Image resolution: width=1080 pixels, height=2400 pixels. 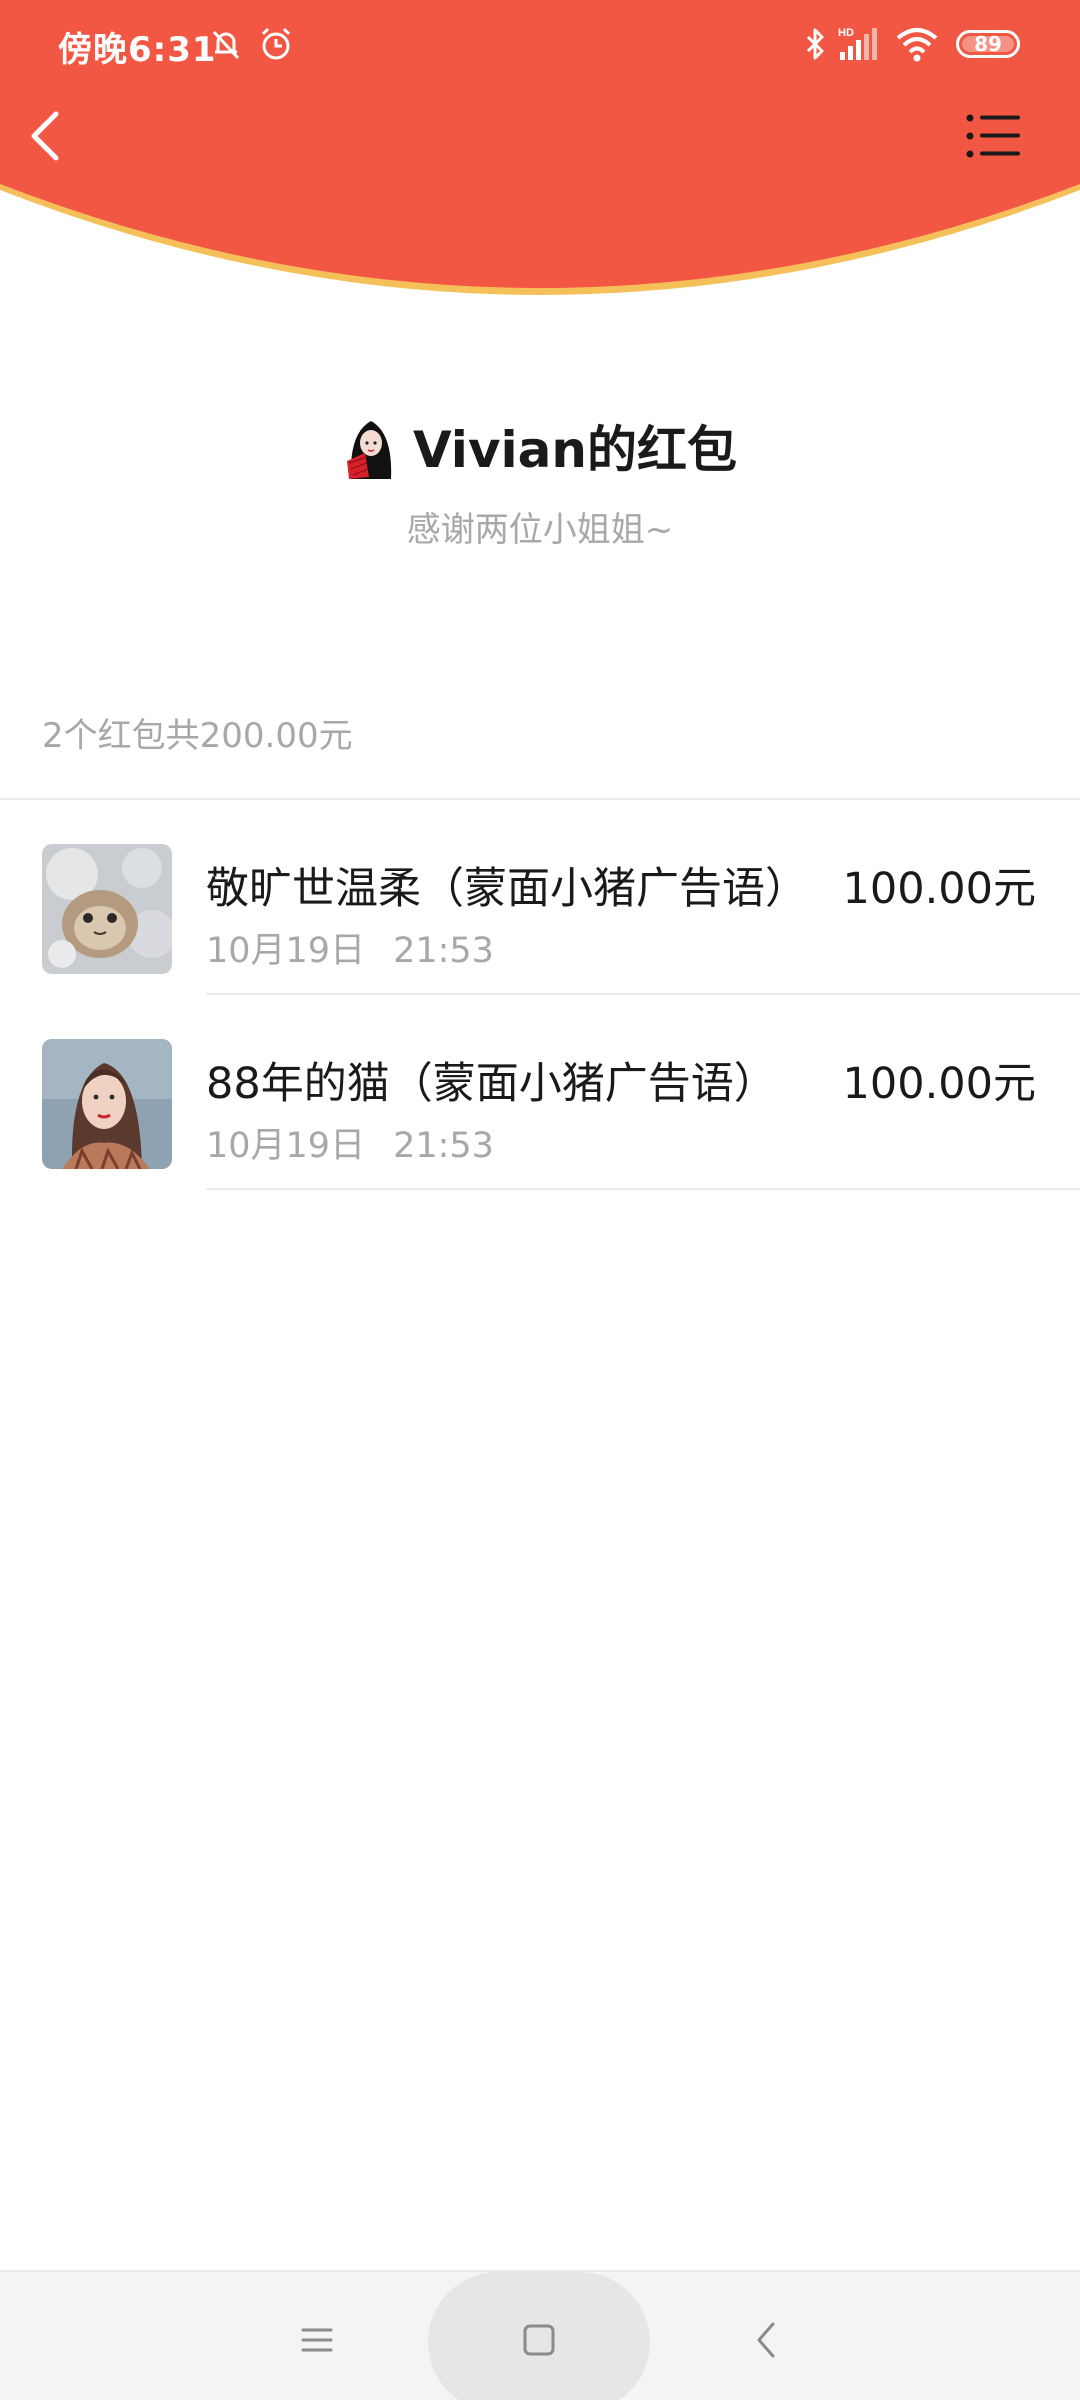 What do you see at coordinates (993, 136) in the screenshot?
I see `list-menu-icon` at bounding box center [993, 136].